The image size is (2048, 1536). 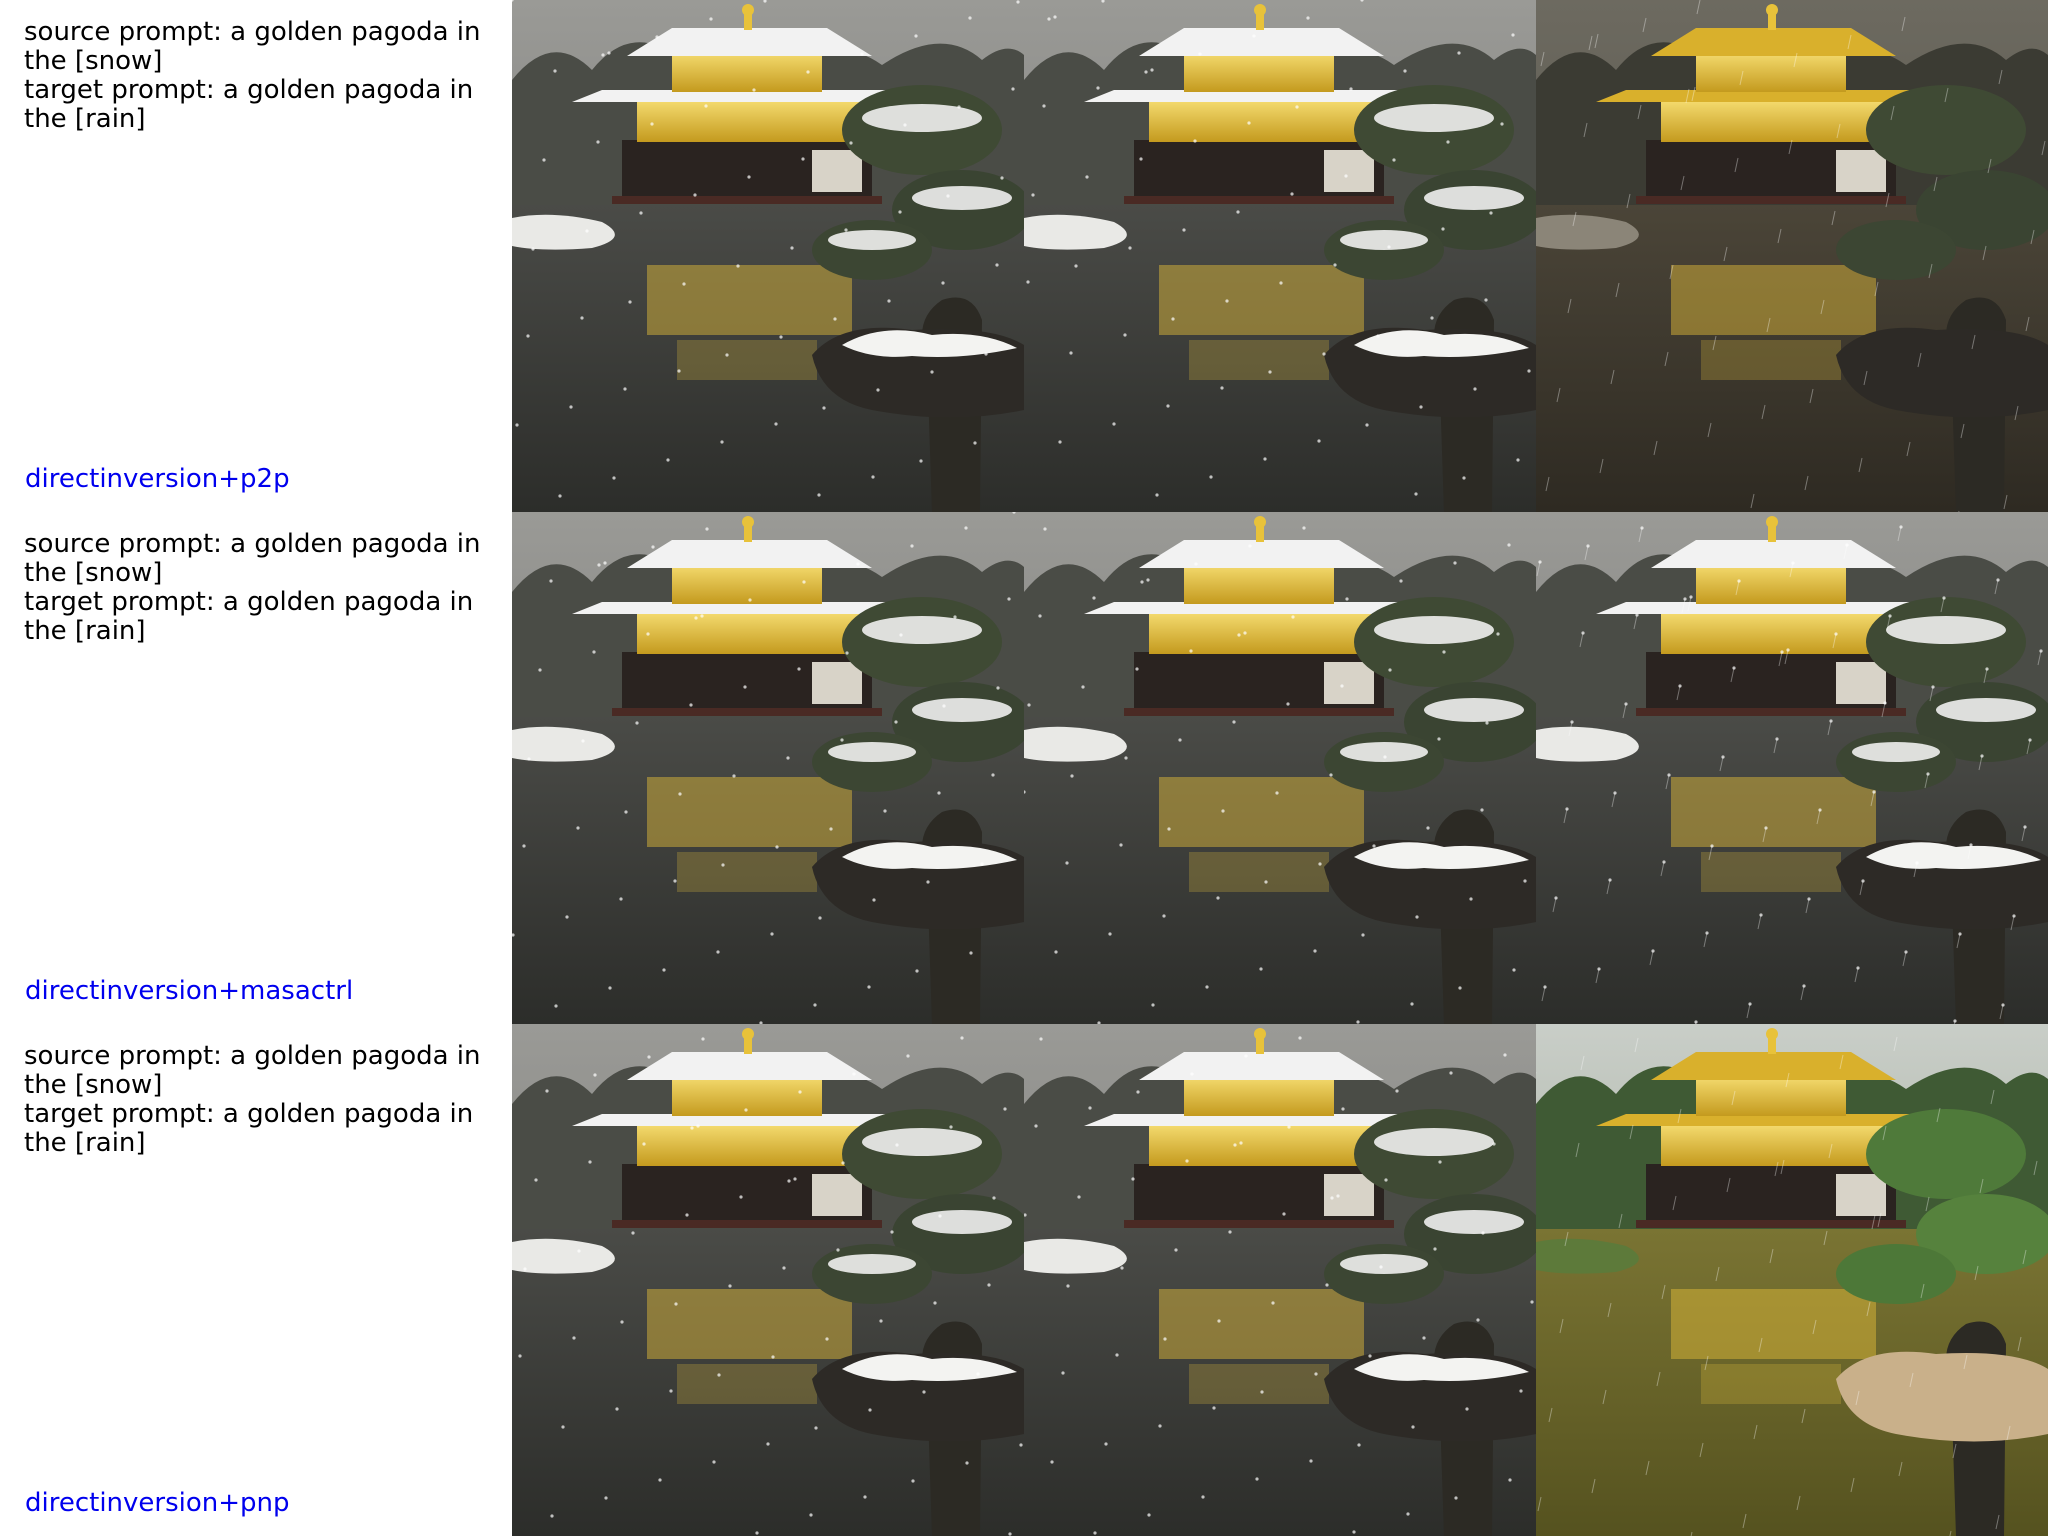 What do you see at coordinates (157, 1503) in the screenshot?
I see `method-name: directinversion+pnp` at bounding box center [157, 1503].